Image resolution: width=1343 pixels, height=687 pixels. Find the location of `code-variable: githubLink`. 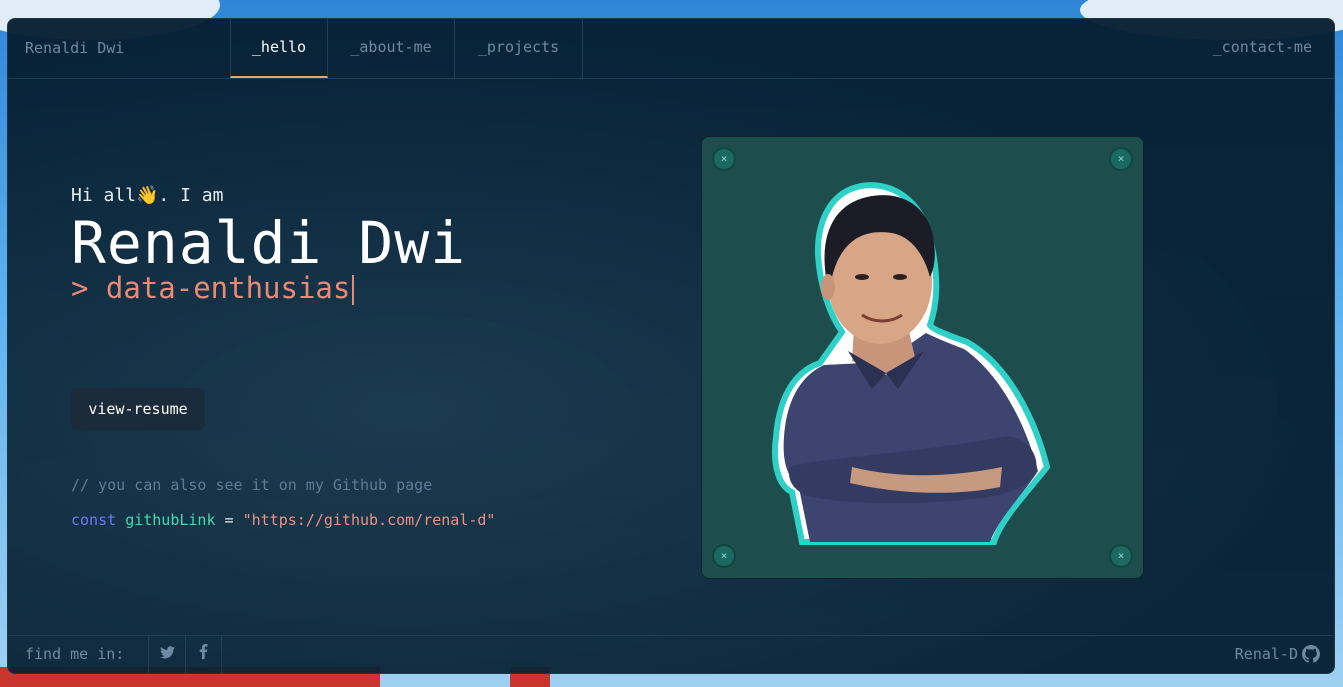

code-variable: githubLink is located at coordinates (170, 520).